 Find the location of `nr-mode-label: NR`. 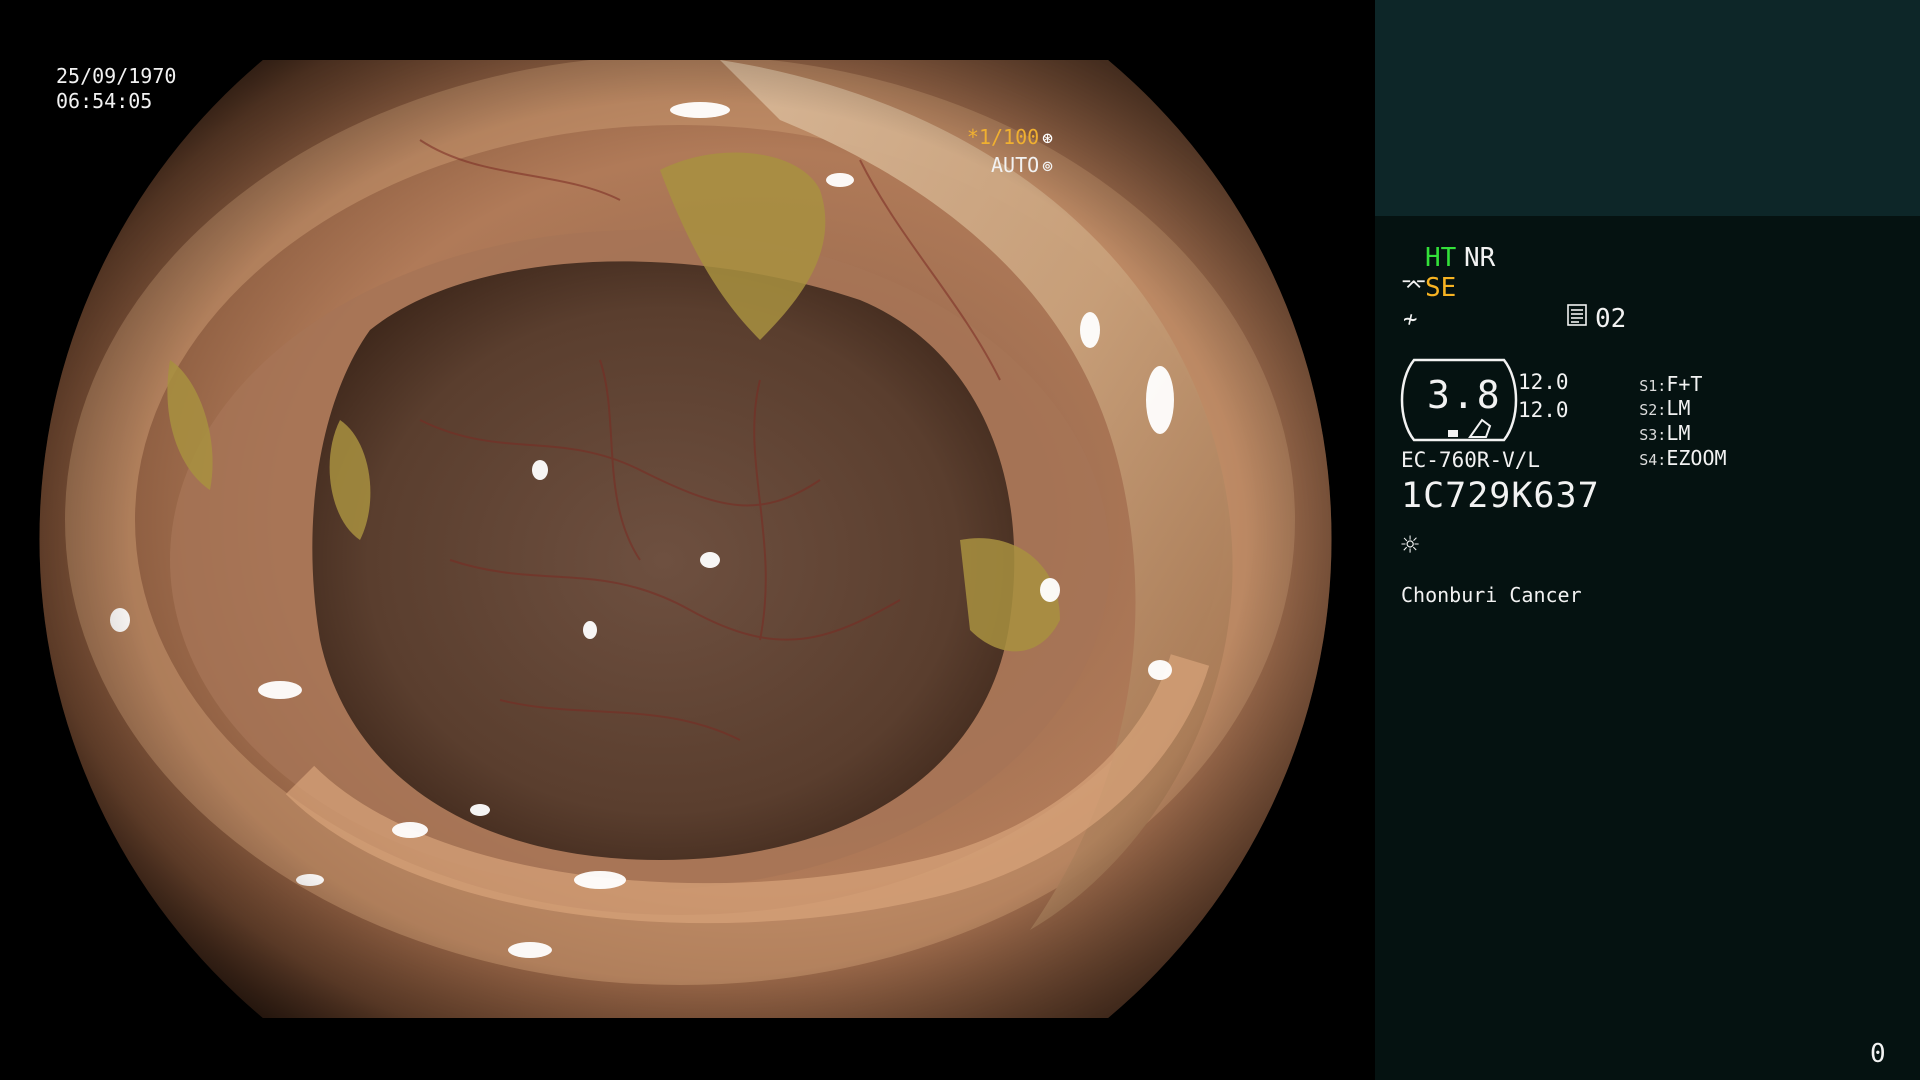

nr-mode-label: NR is located at coordinates (1480, 258).